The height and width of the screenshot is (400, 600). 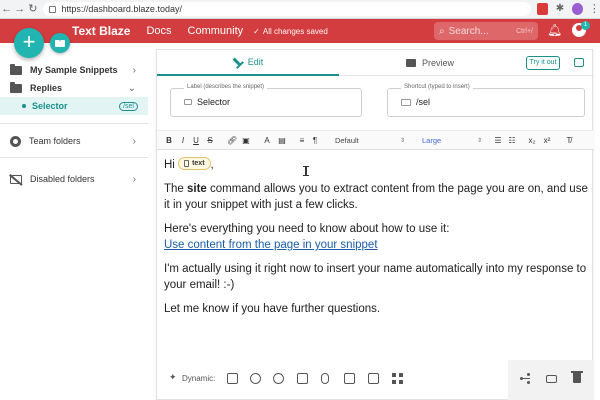 I want to click on try-it-out-button: Try it out, so click(x=543, y=63).